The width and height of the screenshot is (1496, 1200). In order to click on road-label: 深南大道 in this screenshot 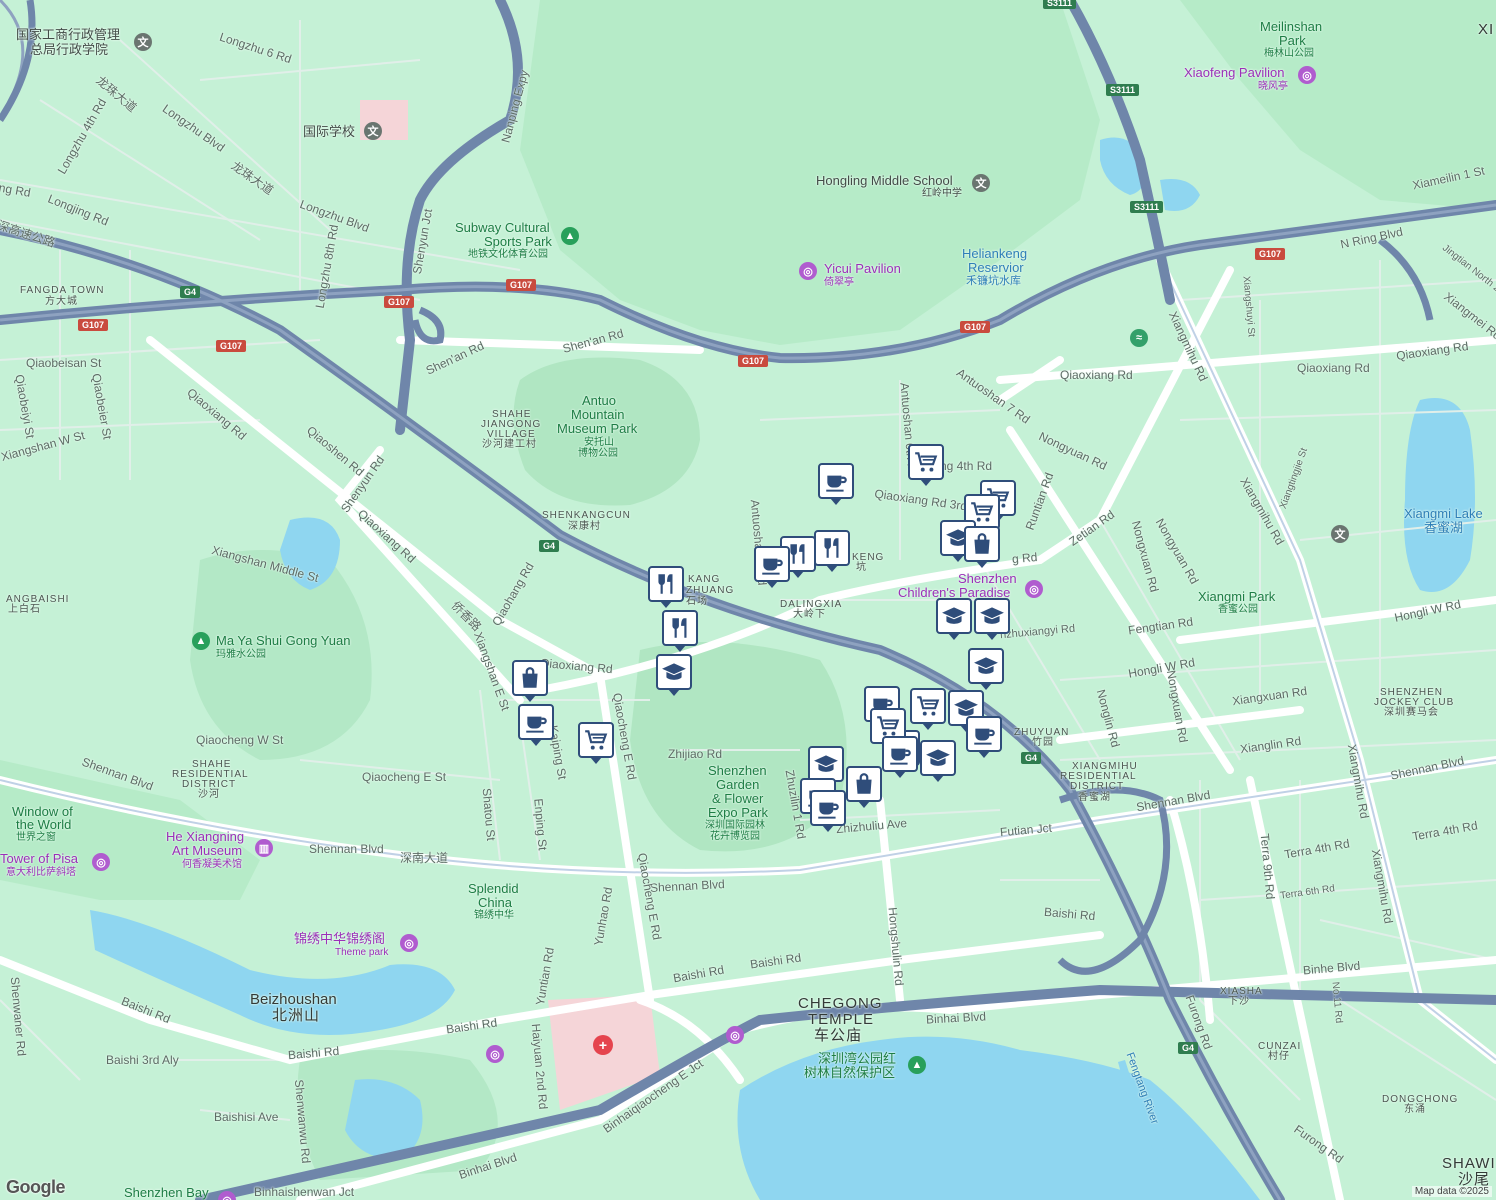, I will do `click(424, 858)`.